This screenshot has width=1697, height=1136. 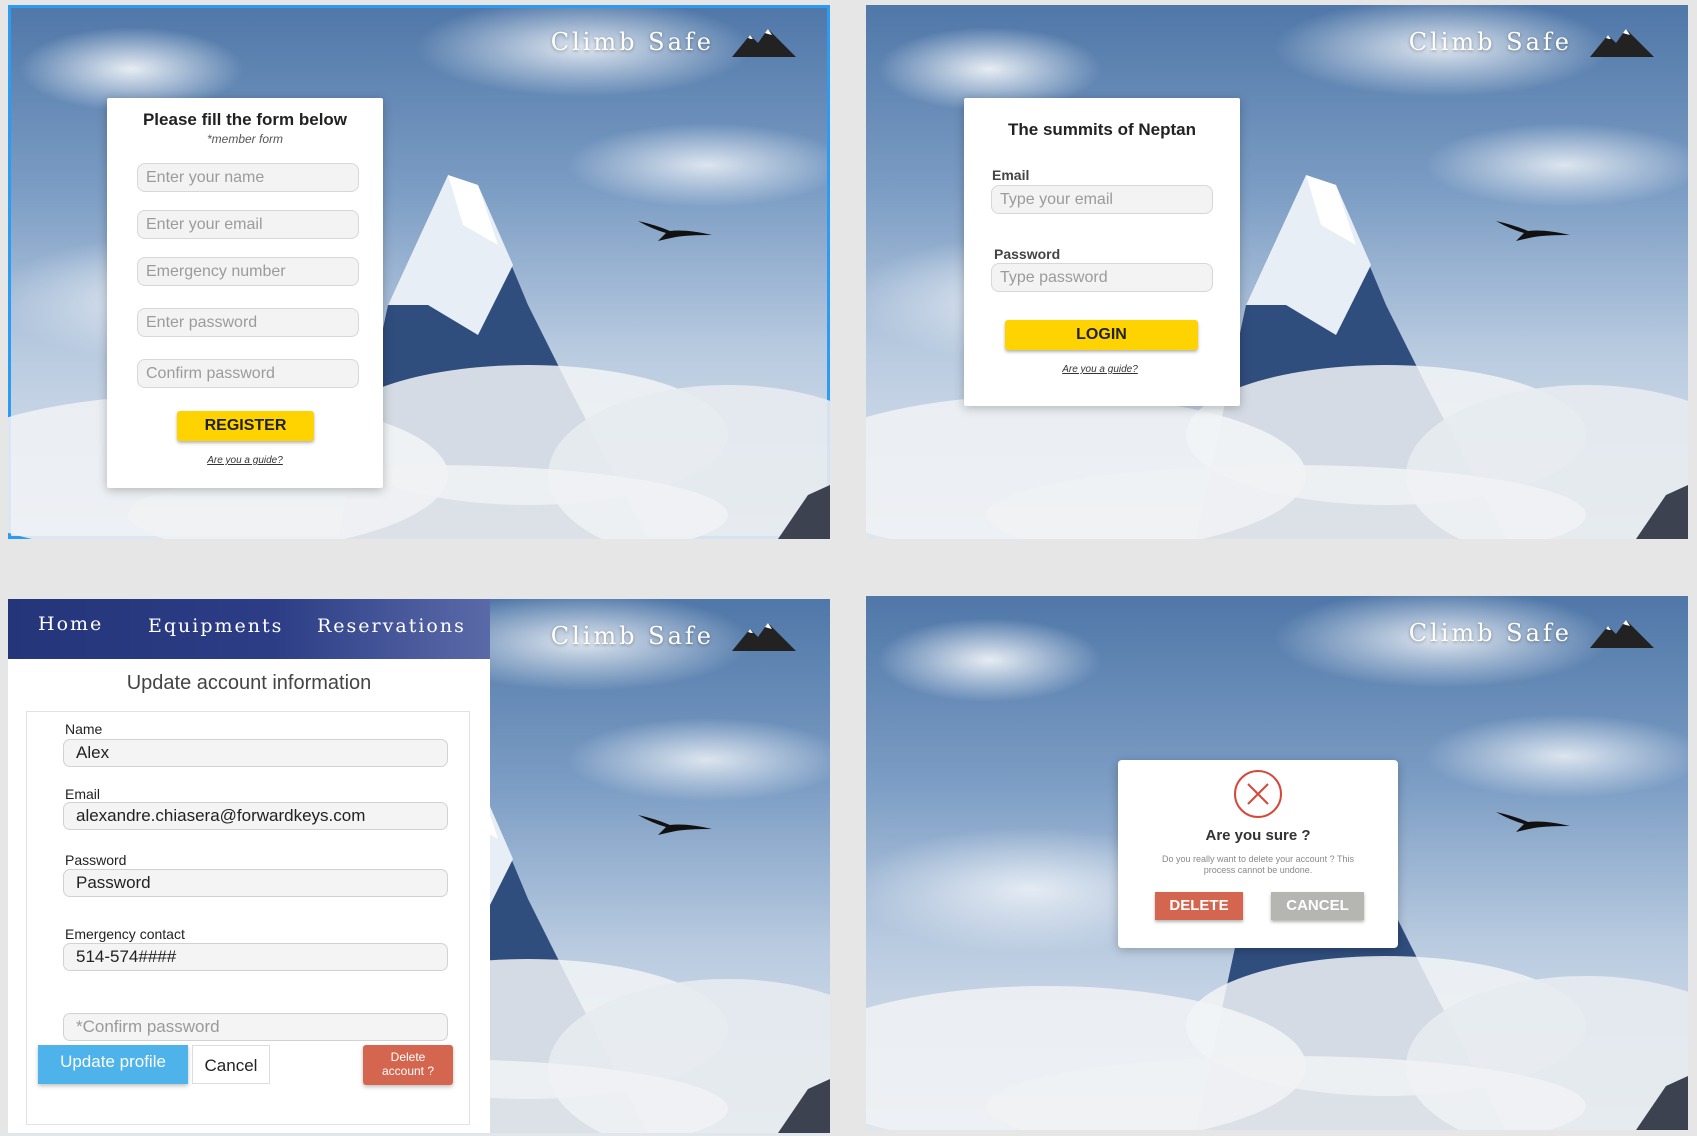 What do you see at coordinates (255, 1027) in the screenshot?
I see `confirm-password-input: *Confirm password` at bounding box center [255, 1027].